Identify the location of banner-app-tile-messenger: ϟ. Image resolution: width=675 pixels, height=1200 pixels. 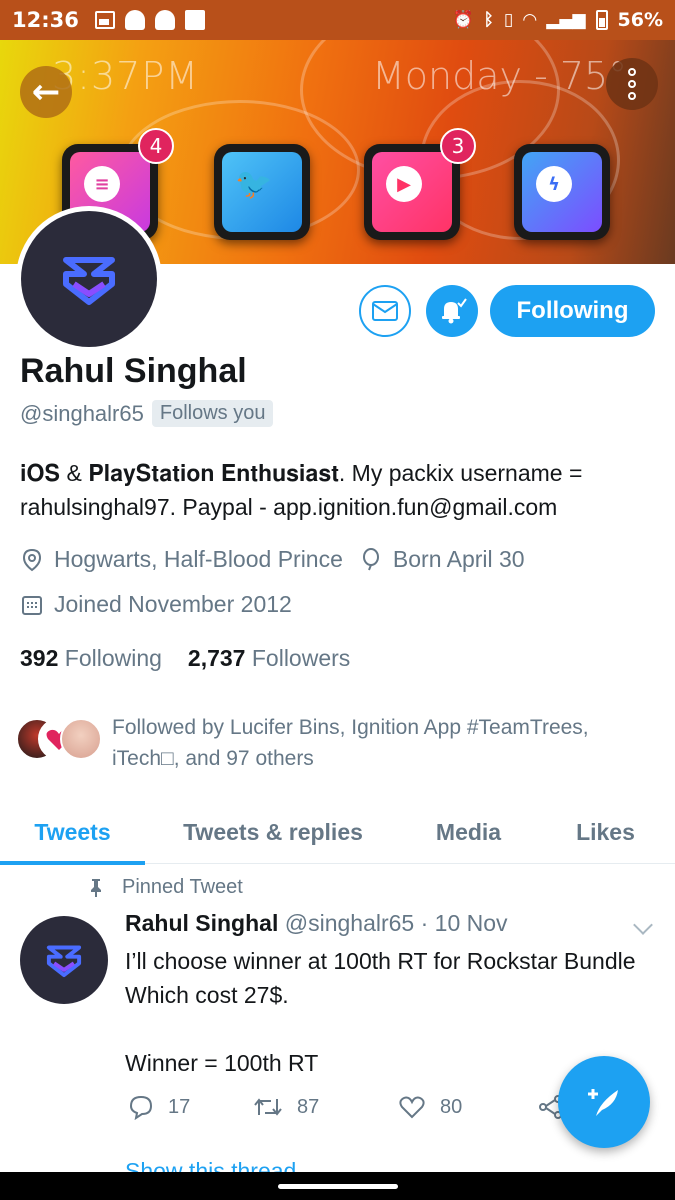
(562, 192).